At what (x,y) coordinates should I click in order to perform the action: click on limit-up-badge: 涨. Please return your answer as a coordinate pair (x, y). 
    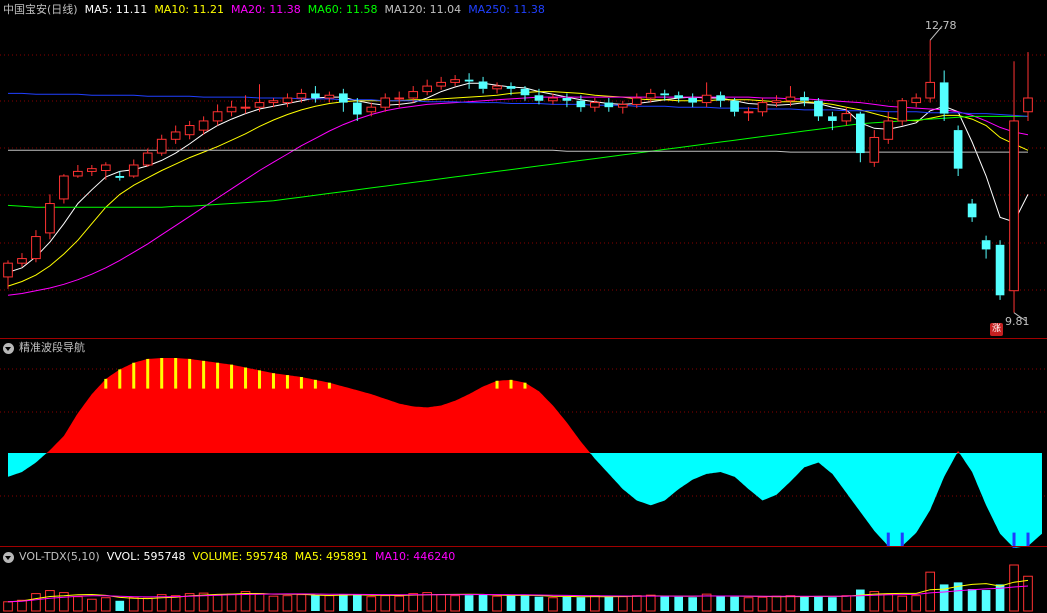
    Looking at the image, I should click on (996, 329).